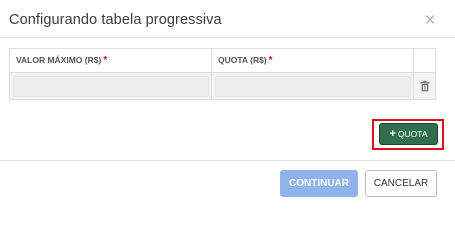 This screenshot has width=455, height=240. I want to click on cancel-button: CANCELAR, so click(401, 183).